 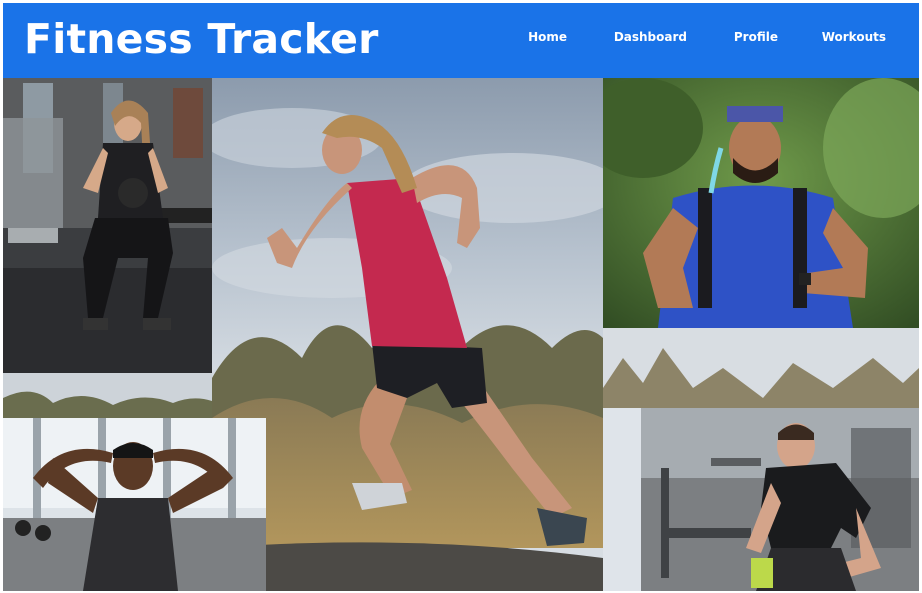 I want to click on gym-man-photo, so click(x=780, y=499).